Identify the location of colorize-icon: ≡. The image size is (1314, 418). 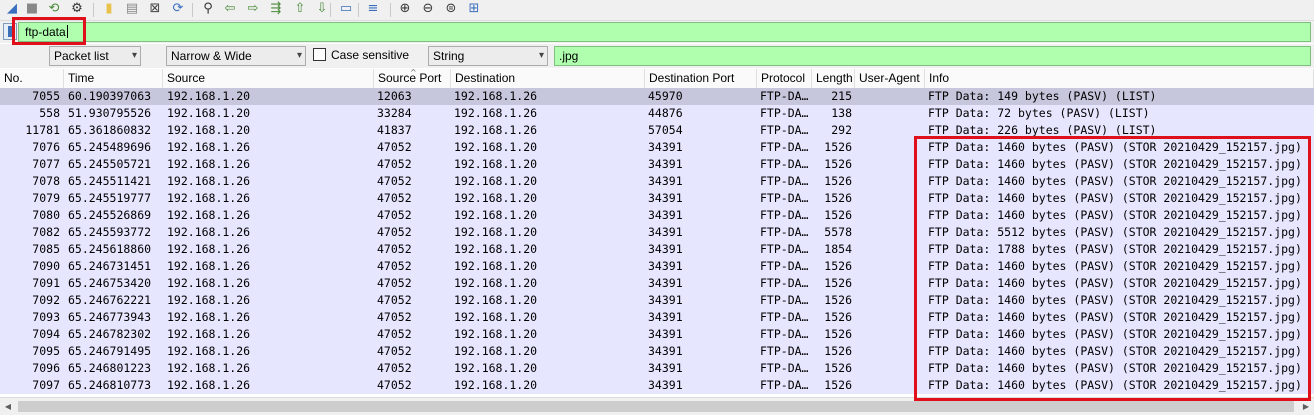
(373, 9).